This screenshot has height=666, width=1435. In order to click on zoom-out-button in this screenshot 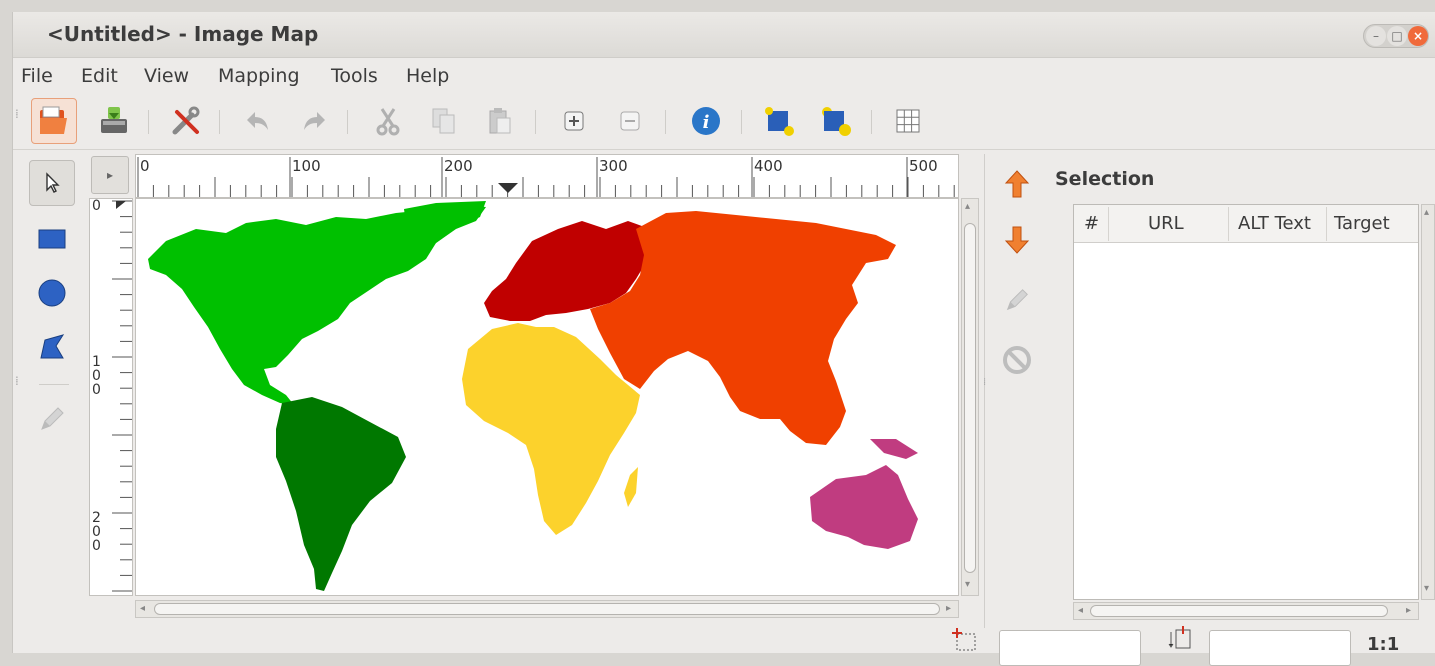, I will do `click(630, 121)`.